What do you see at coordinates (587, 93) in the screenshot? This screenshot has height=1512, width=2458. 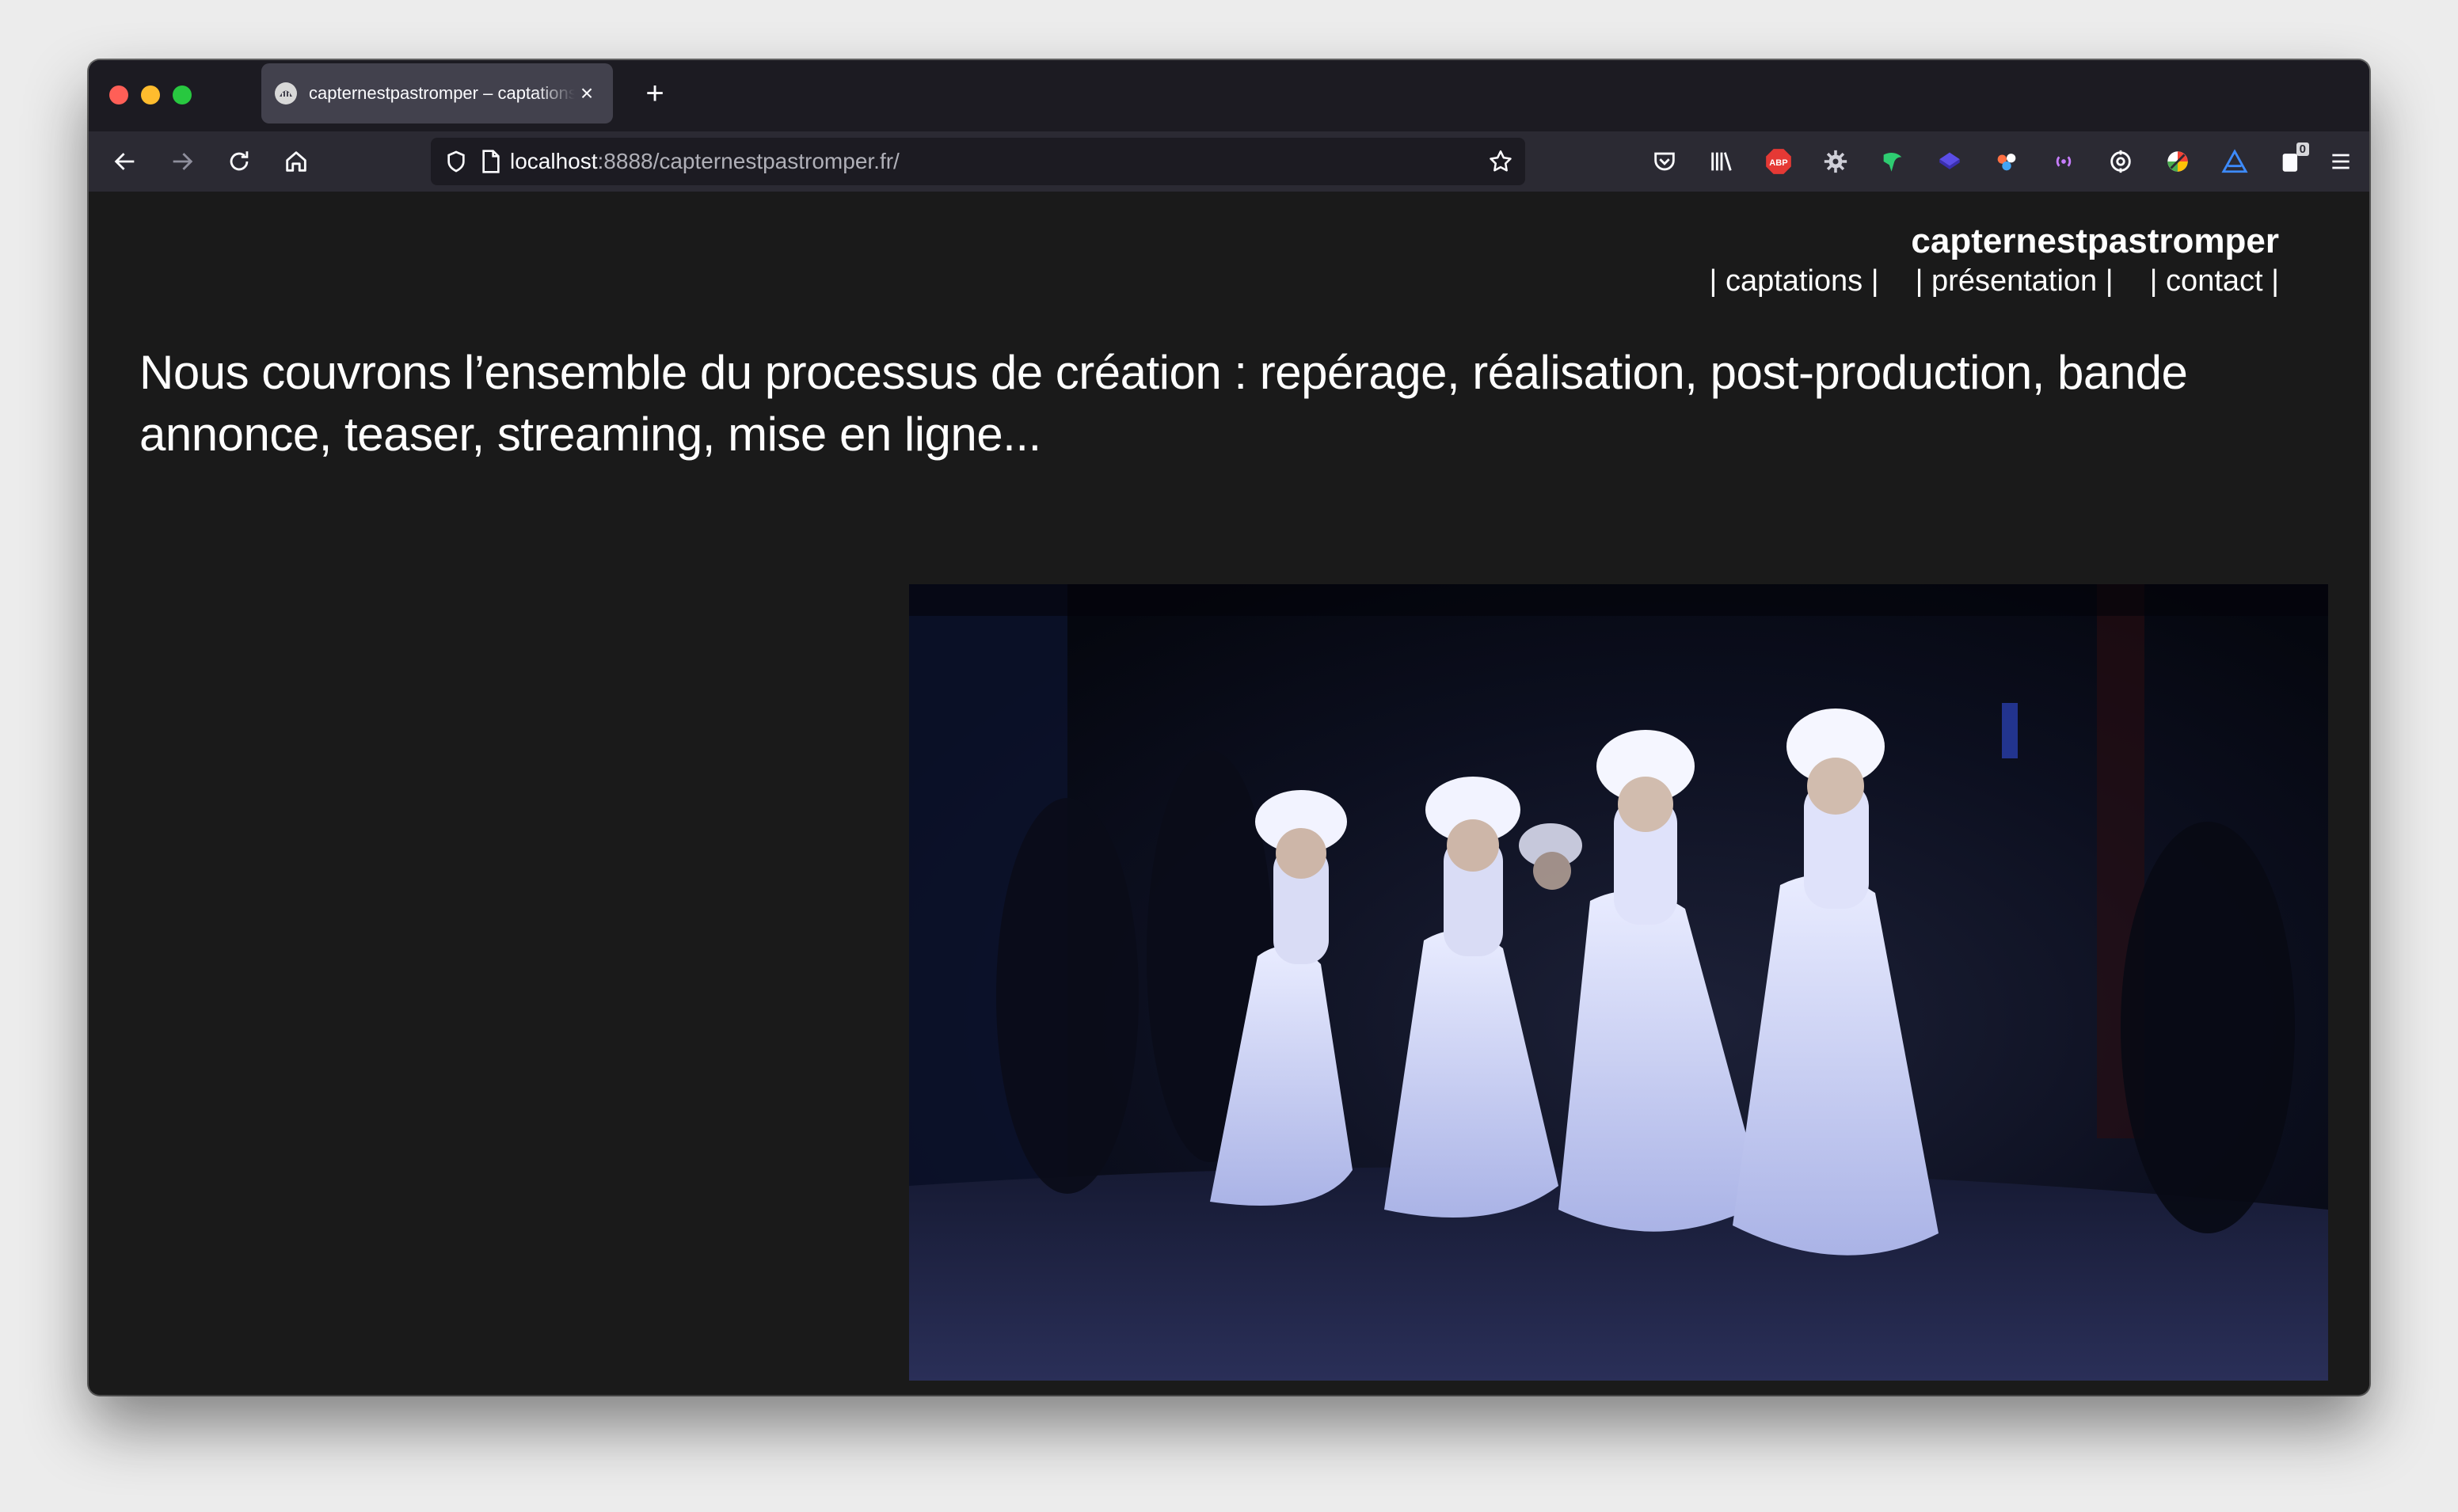 I see `tab-close-icon: ×` at bounding box center [587, 93].